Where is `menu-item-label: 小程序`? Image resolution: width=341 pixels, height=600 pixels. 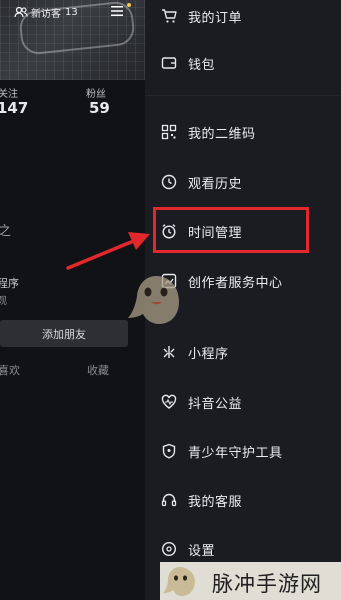 menu-item-label: 小程序 is located at coordinates (208, 354).